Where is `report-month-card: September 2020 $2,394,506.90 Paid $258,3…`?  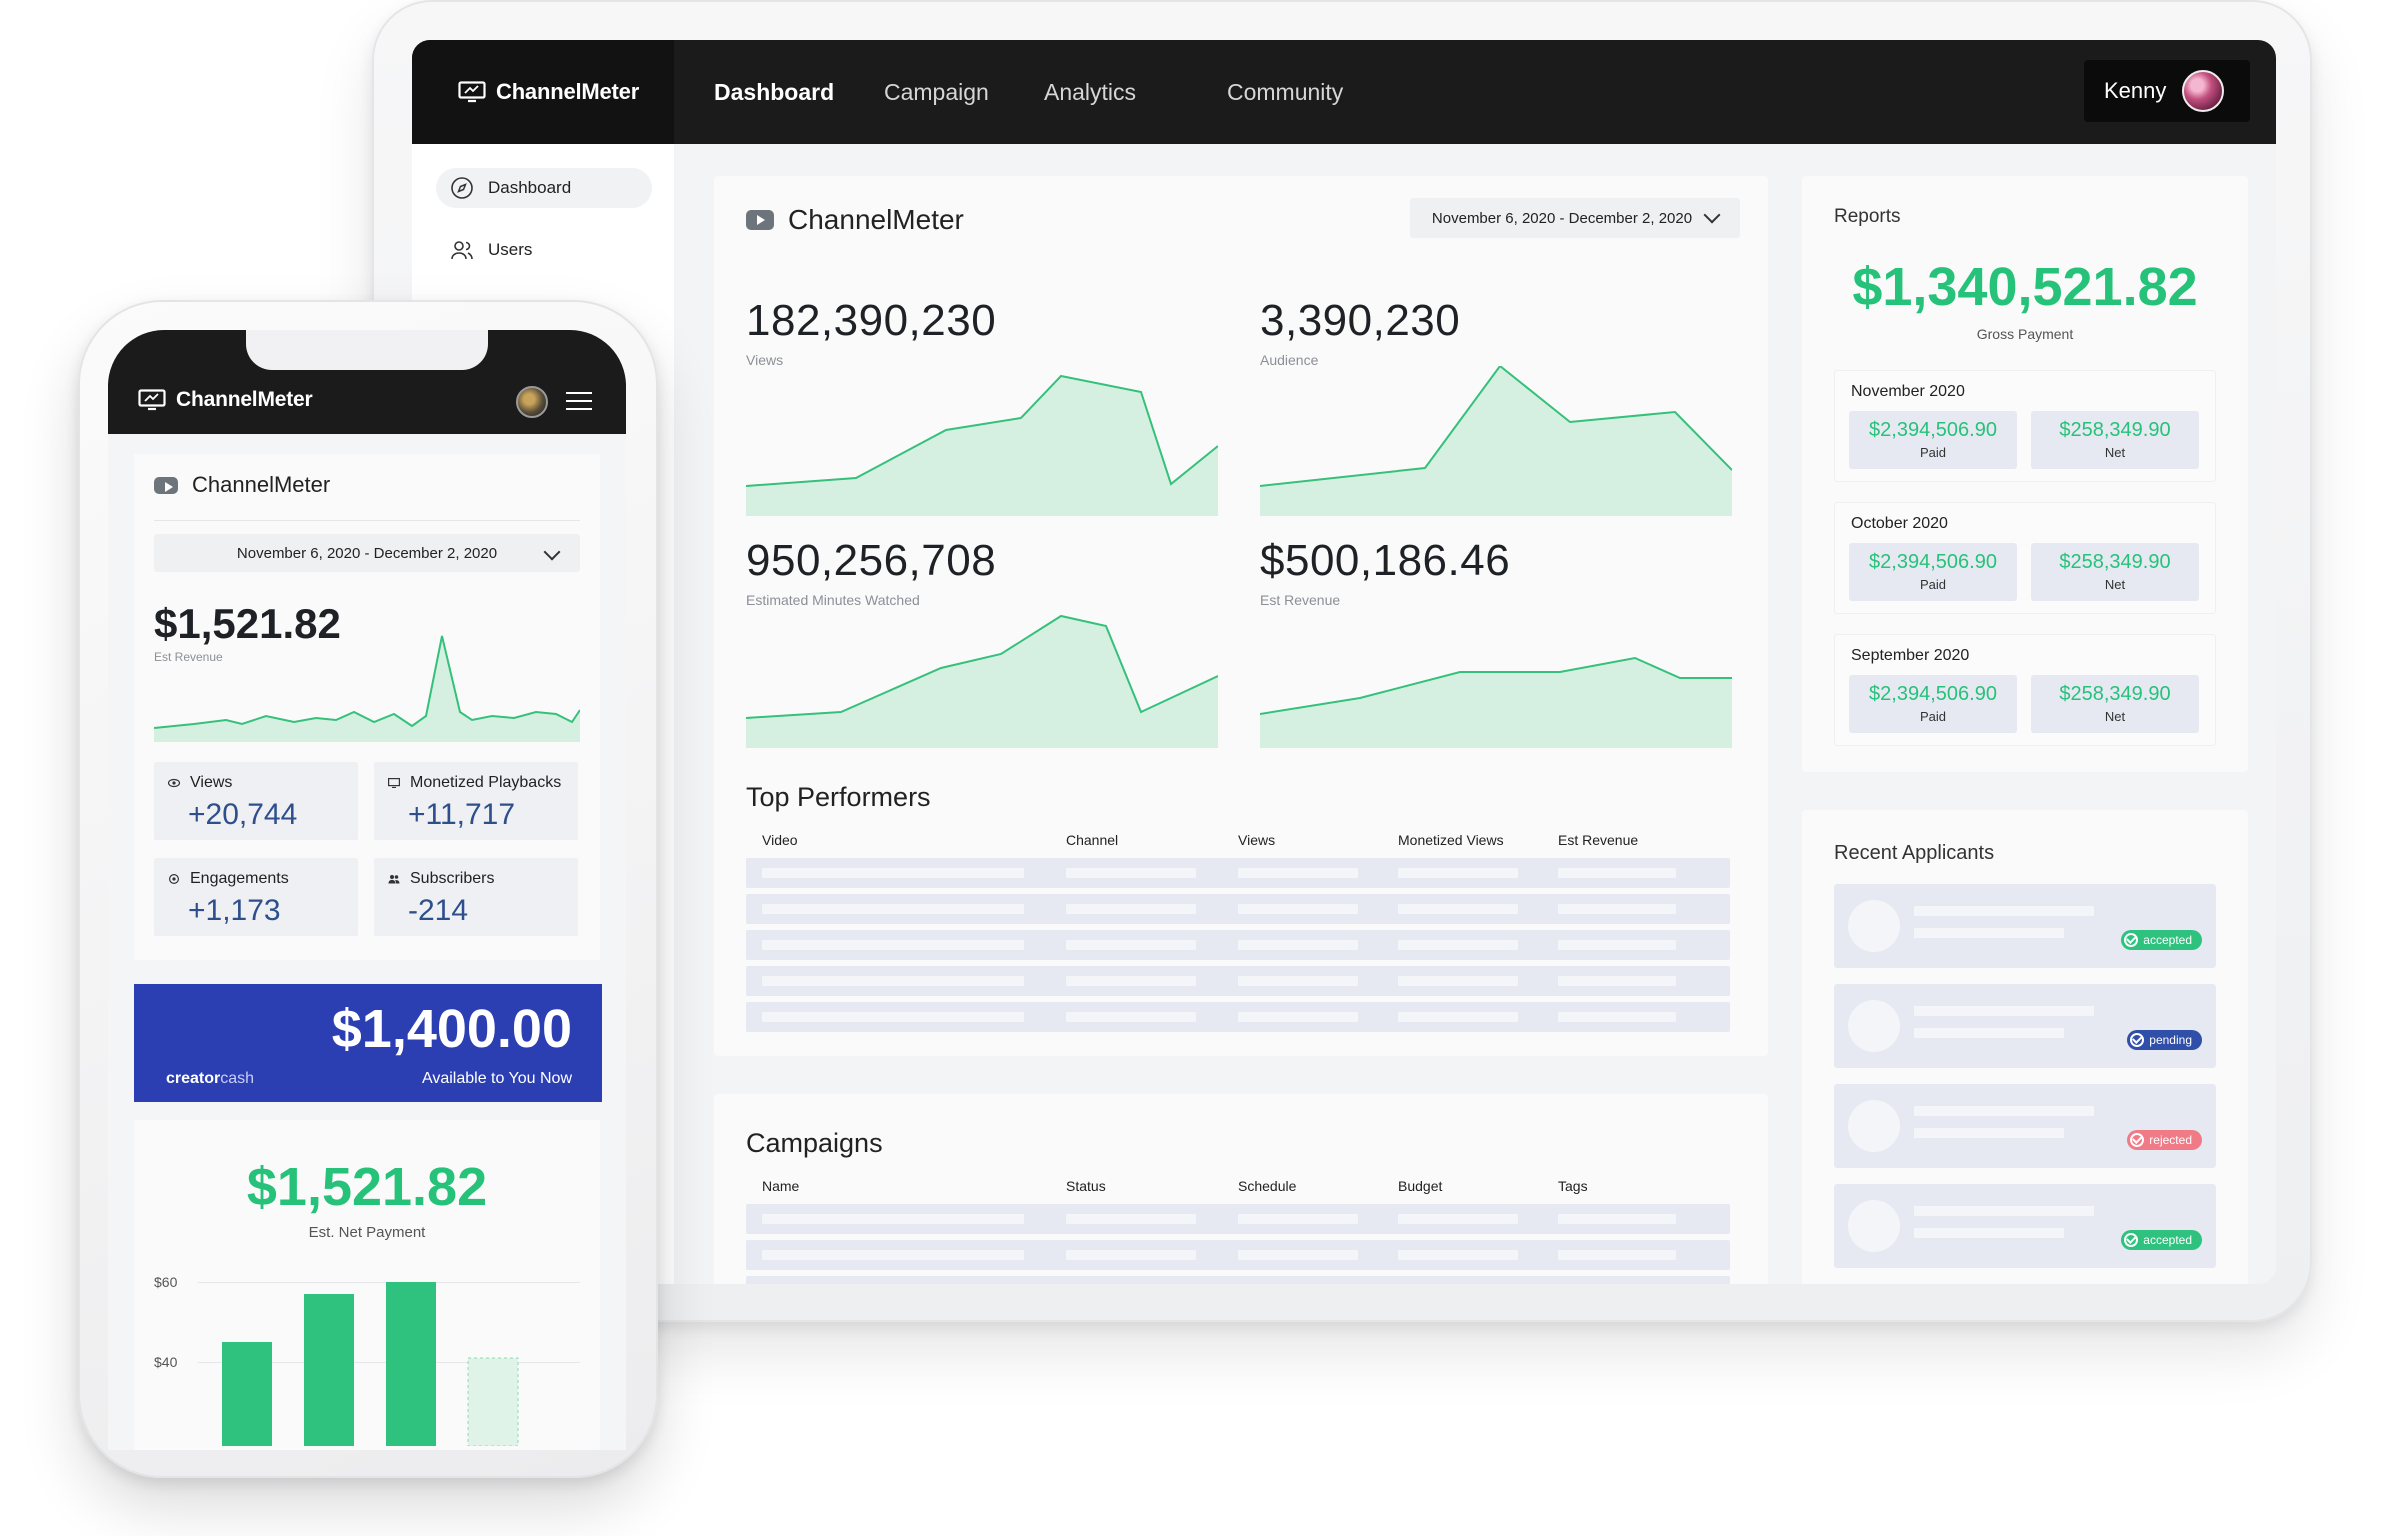 report-month-card: September 2020 $2,394,506.90 Paid $258,3… is located at coordinates (2025, 690).